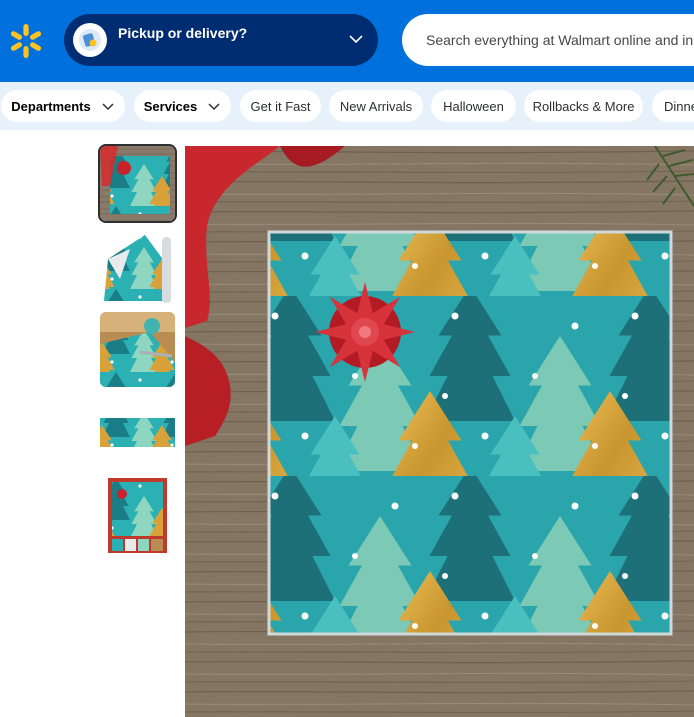 Image resolution: width=694 pixels, height=717 pixels. What do you see at coordinates (473, 106) in the screenshot?
I see `nav-halloween: Halloween` at bounding box center [473, 106].